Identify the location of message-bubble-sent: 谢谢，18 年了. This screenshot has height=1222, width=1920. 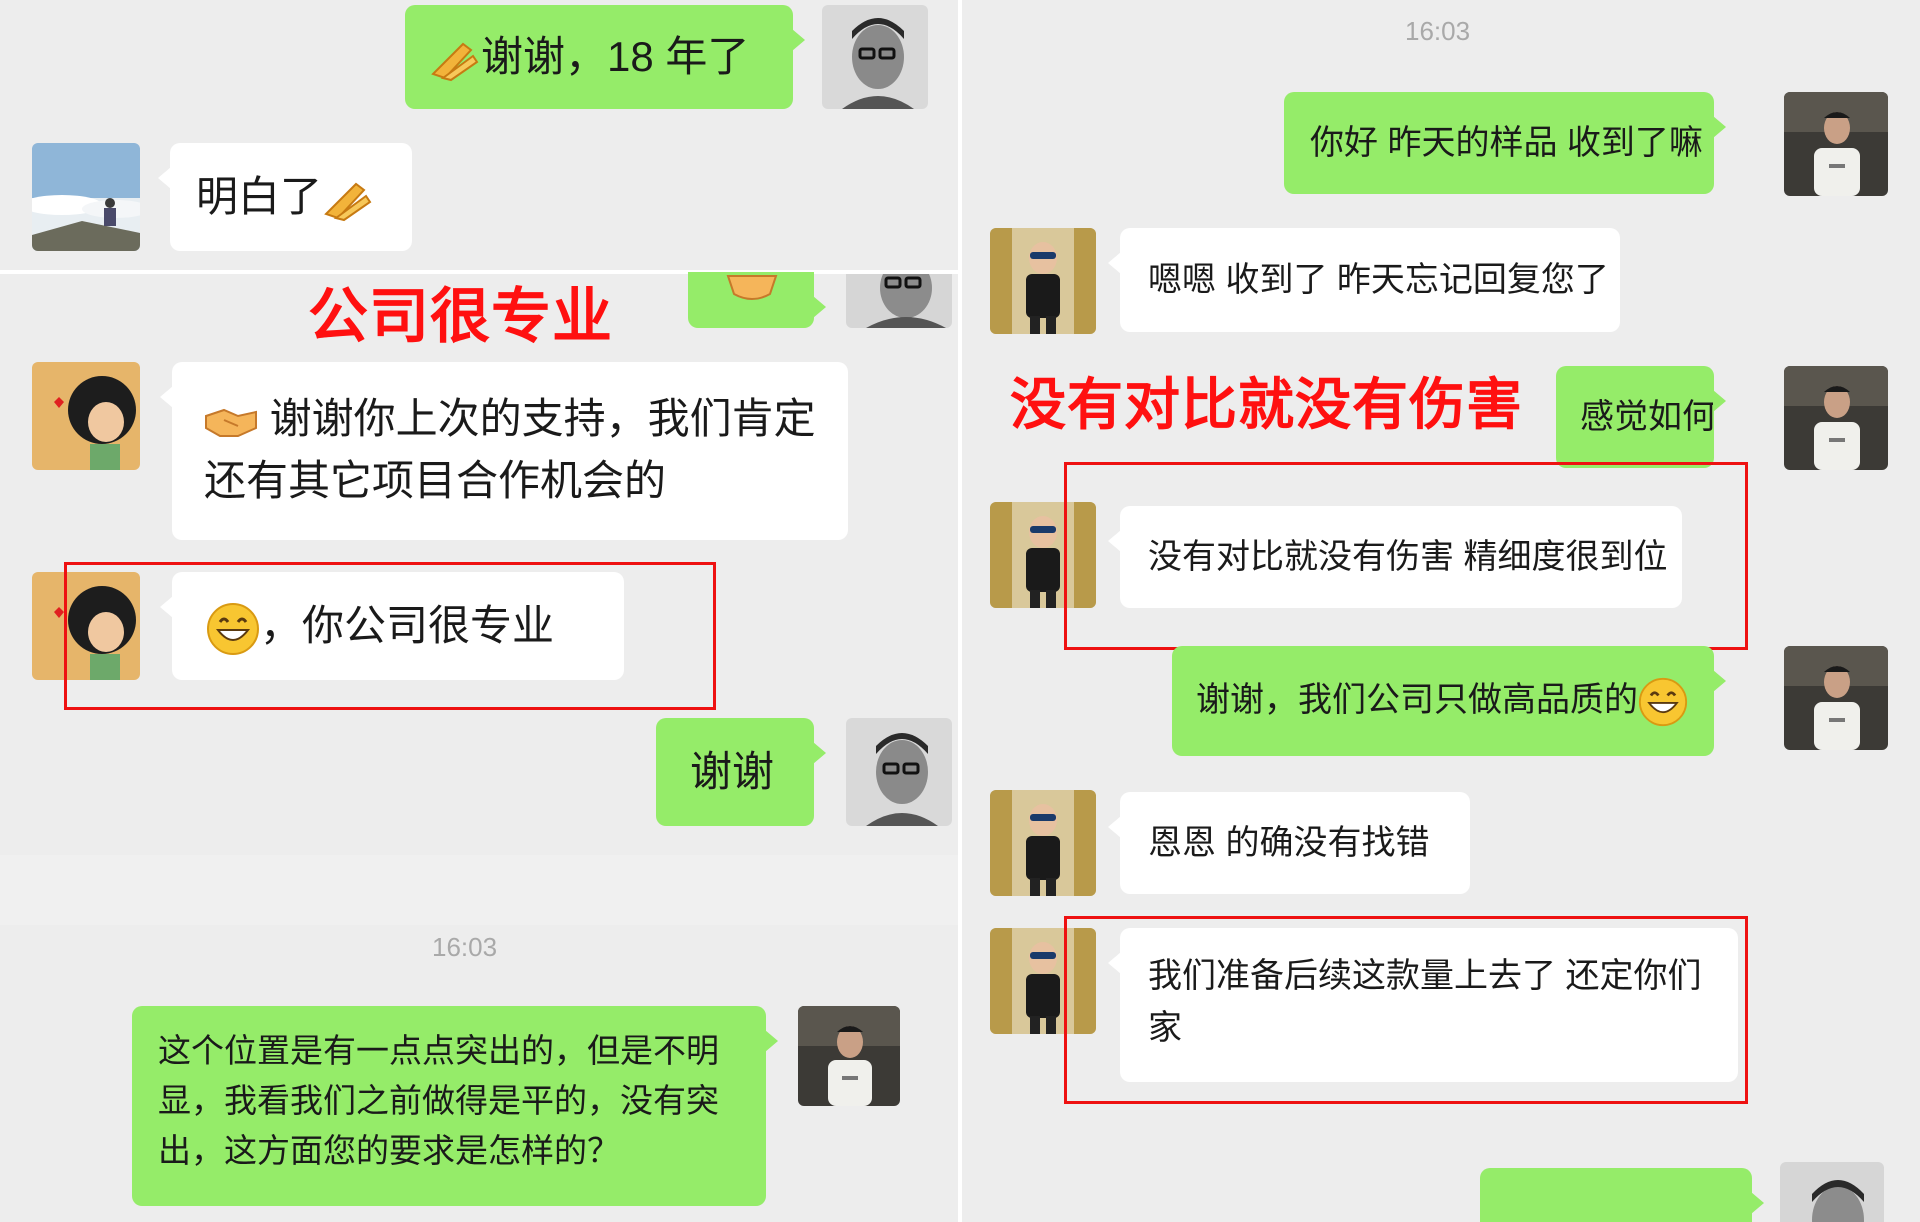
(605, 57).